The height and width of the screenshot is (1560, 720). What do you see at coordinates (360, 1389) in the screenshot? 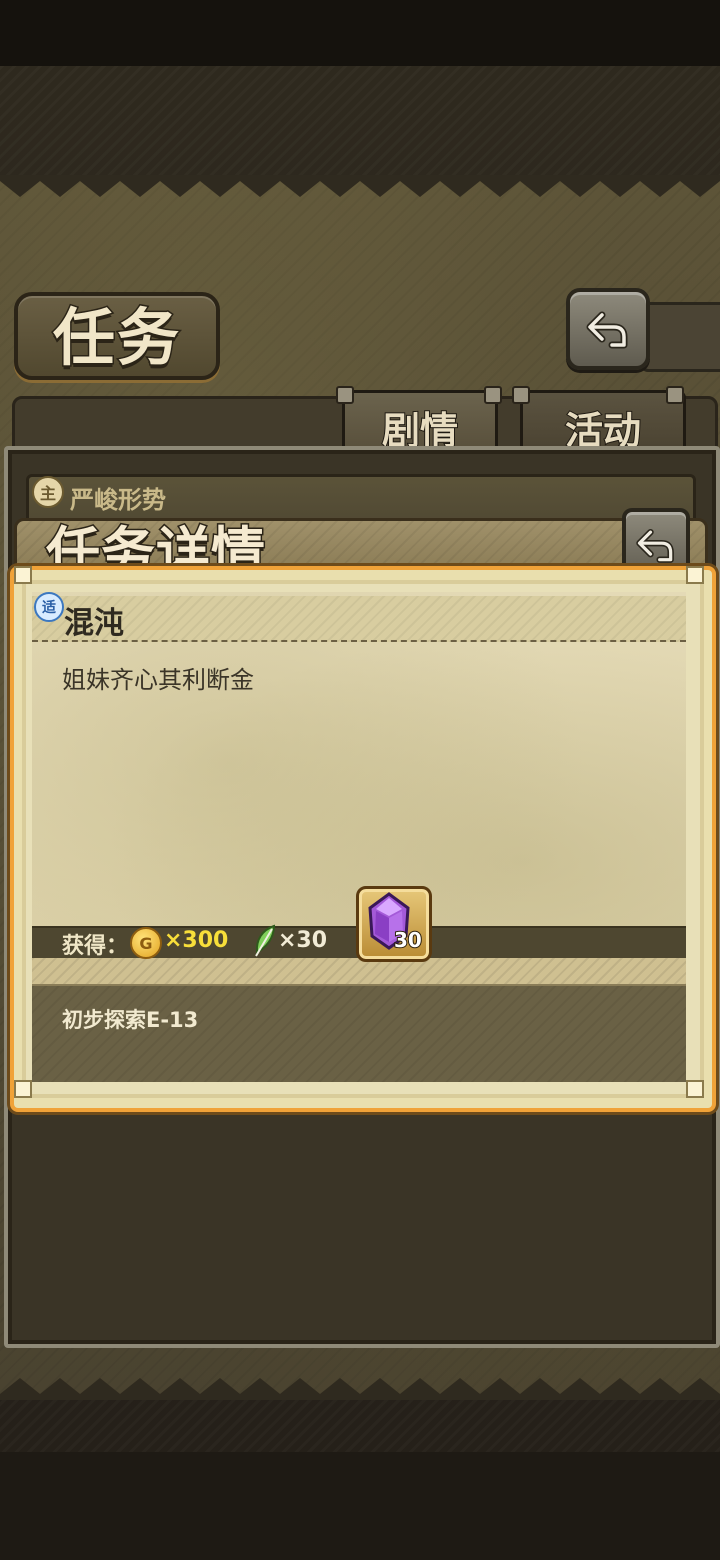
I see `zigzag-border-bottom` at bounding box center [360, 1389].